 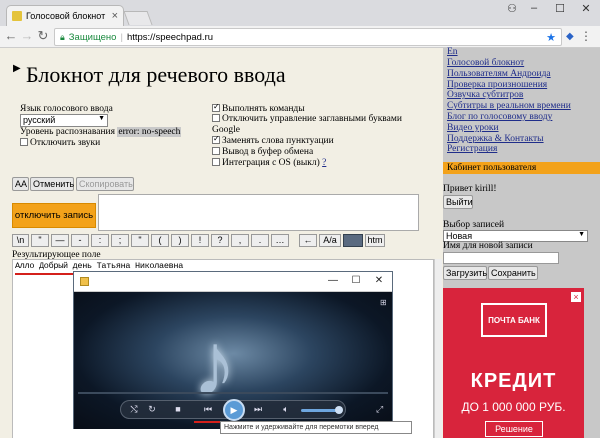 What do you see at coordinates (375, 240) in the screenshot?
I see `symbol-button: htm` at bounding box center [375, 240].